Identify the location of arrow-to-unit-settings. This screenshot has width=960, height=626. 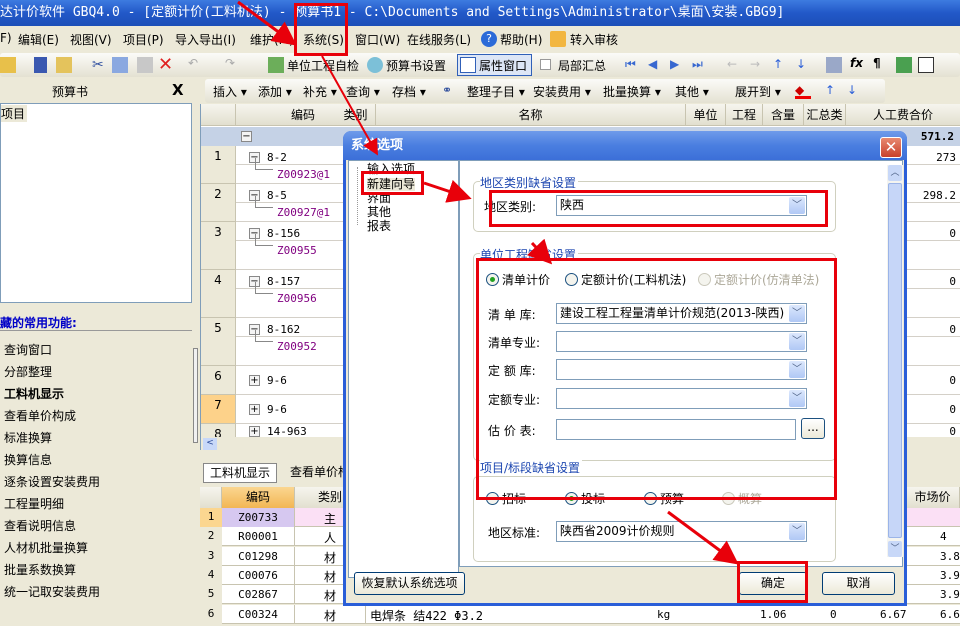
(539, 251).